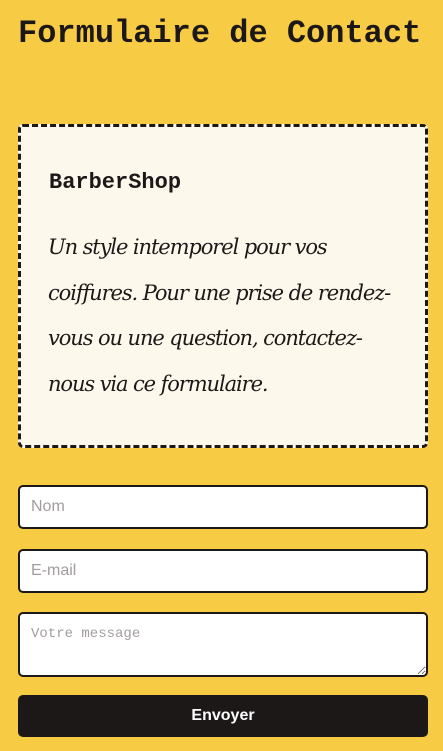 The width and height of the screenshot is (443, 751). What do you see at coordinates (223, 644) in the screenshot?
I see `message-textarea` at bounding box center [223, 644].